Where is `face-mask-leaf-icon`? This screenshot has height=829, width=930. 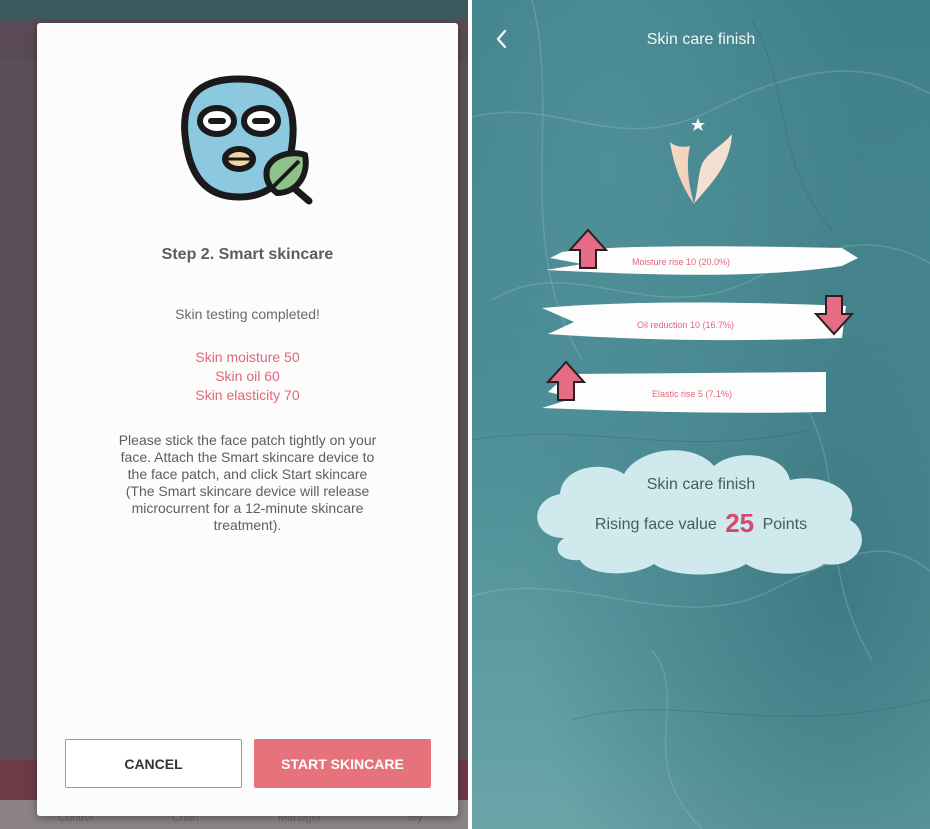
face-mask-leaf-icon is located at coordinates (247, 140).